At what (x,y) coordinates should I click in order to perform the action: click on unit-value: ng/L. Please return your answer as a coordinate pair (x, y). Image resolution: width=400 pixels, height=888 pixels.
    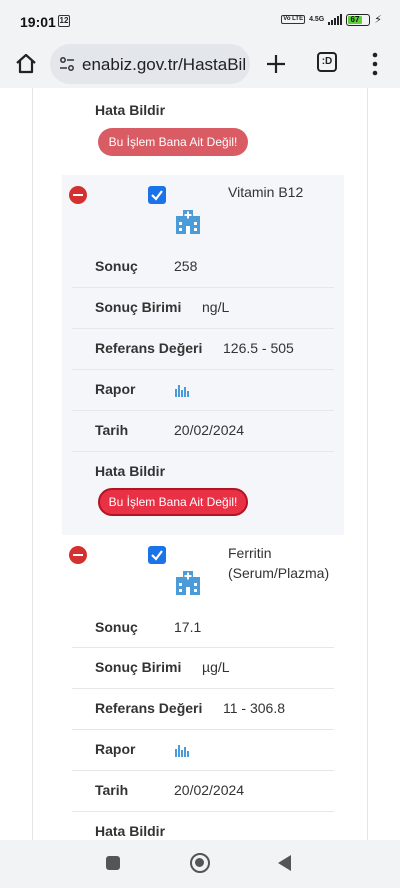
    Looking at the image, I should click on (216, 307).